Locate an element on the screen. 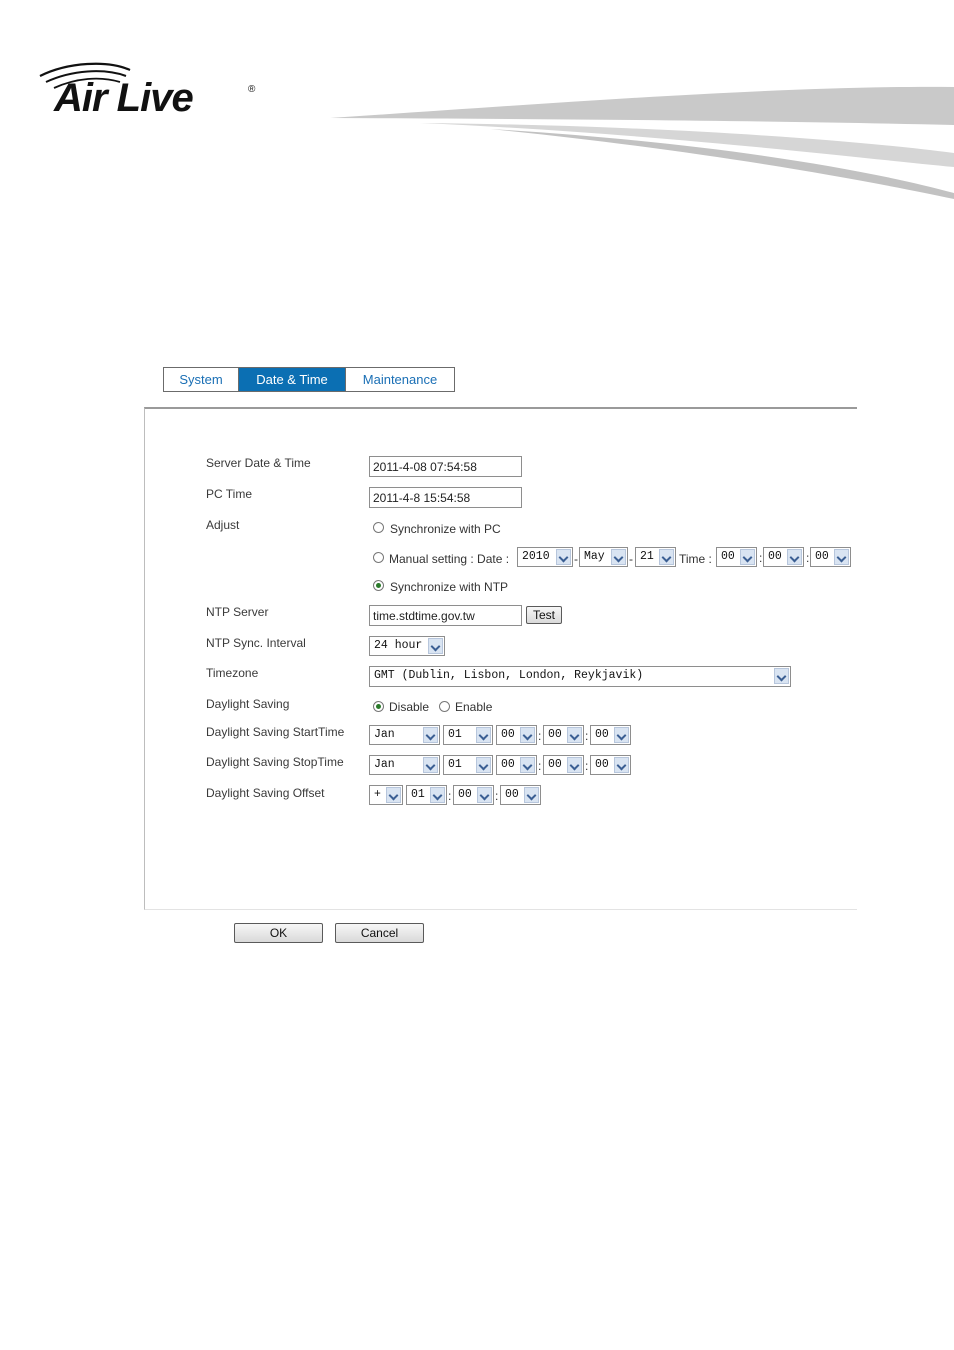 The height and width of the screenshot is (1350, 954). tab-maintenance: Maintenance is located at coordinates (399, 379).